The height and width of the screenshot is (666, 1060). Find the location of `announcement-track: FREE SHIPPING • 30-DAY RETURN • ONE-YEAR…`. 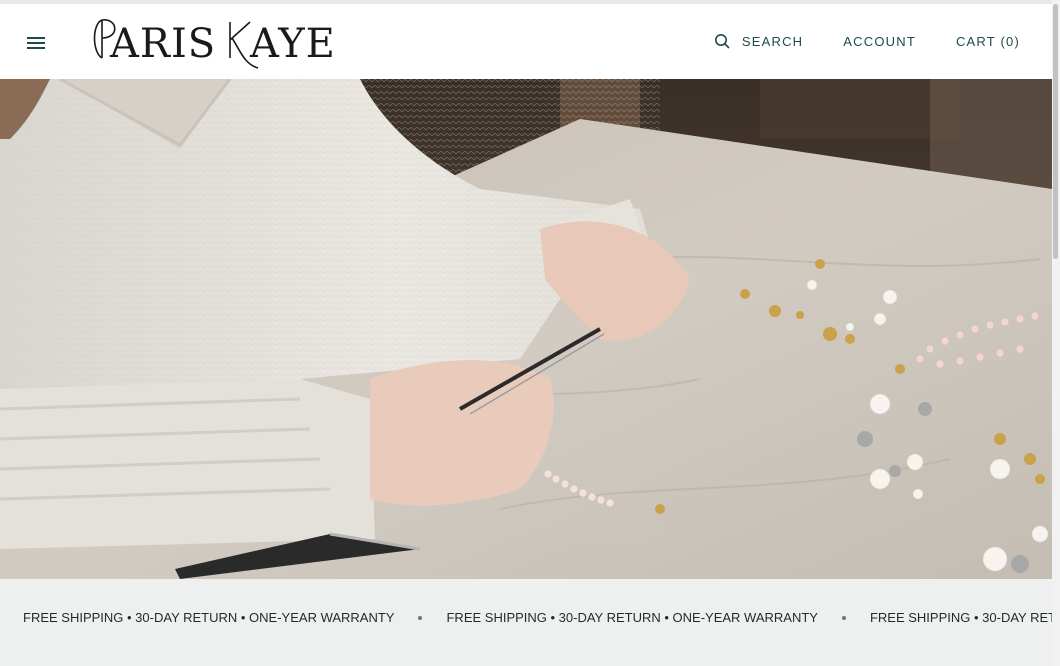

announcement-track: FREE SHIPPING • 30-DAY RETURN • ONE-YEAR… is located at coordinates (537, 617).